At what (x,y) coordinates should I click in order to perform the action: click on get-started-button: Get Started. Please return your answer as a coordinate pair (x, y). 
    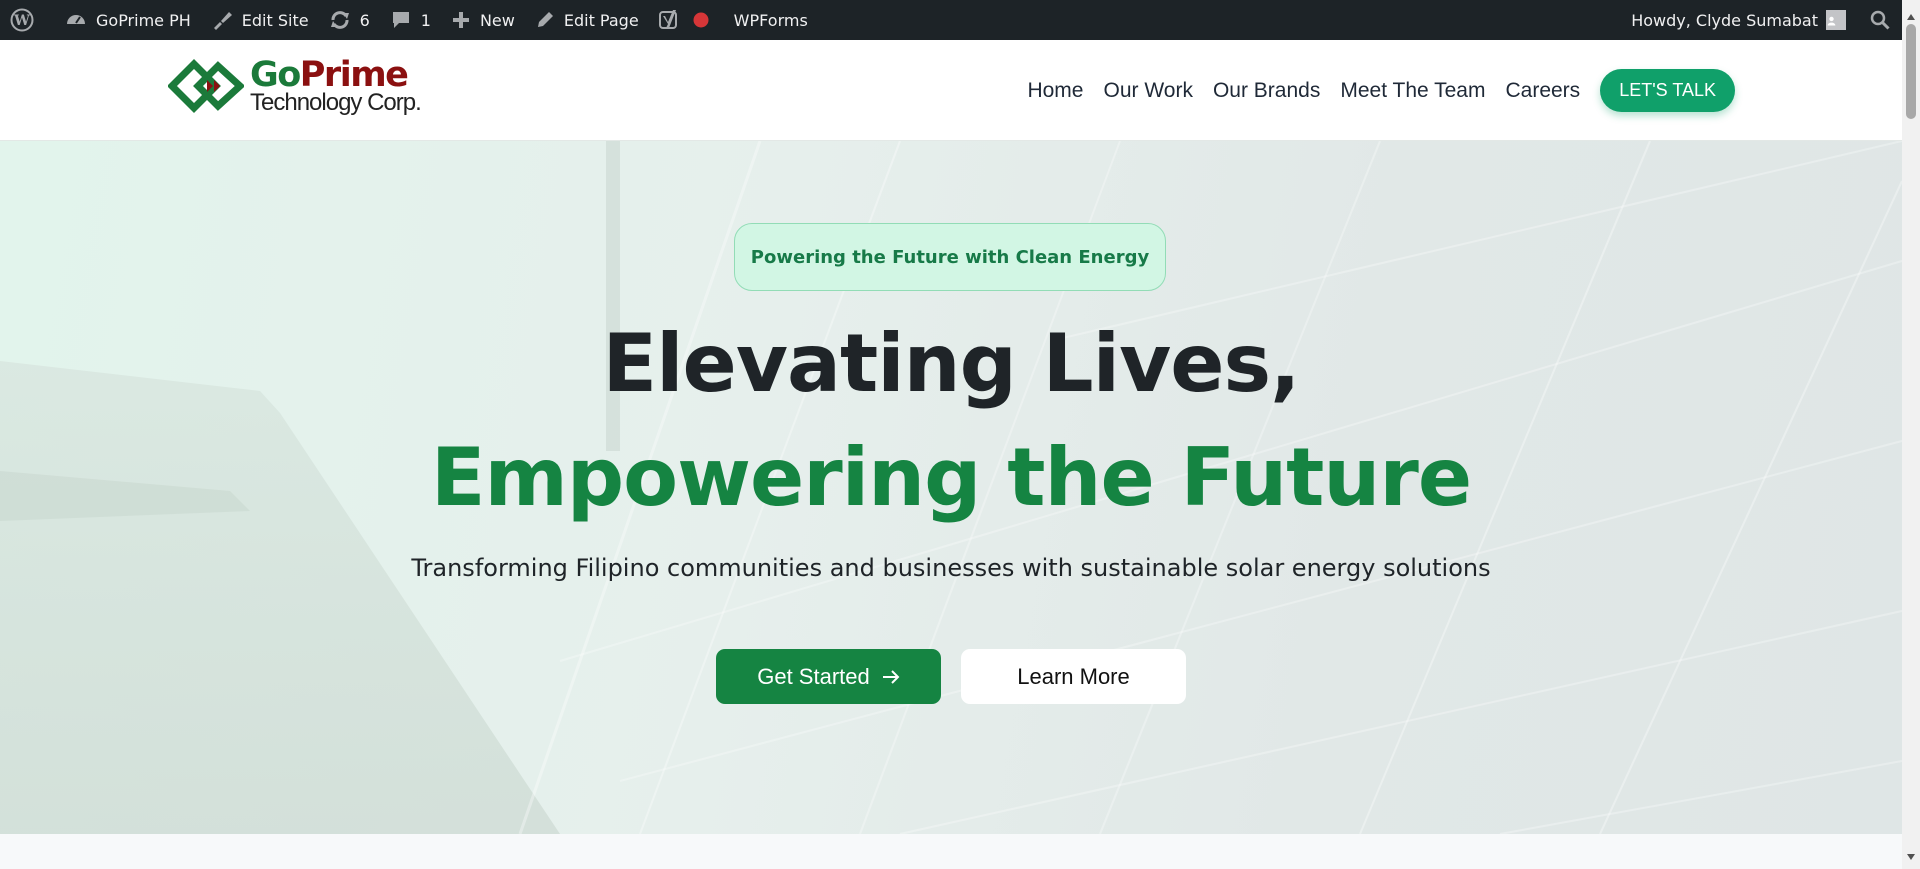
    Looking at the image, I should click on (828, 676).